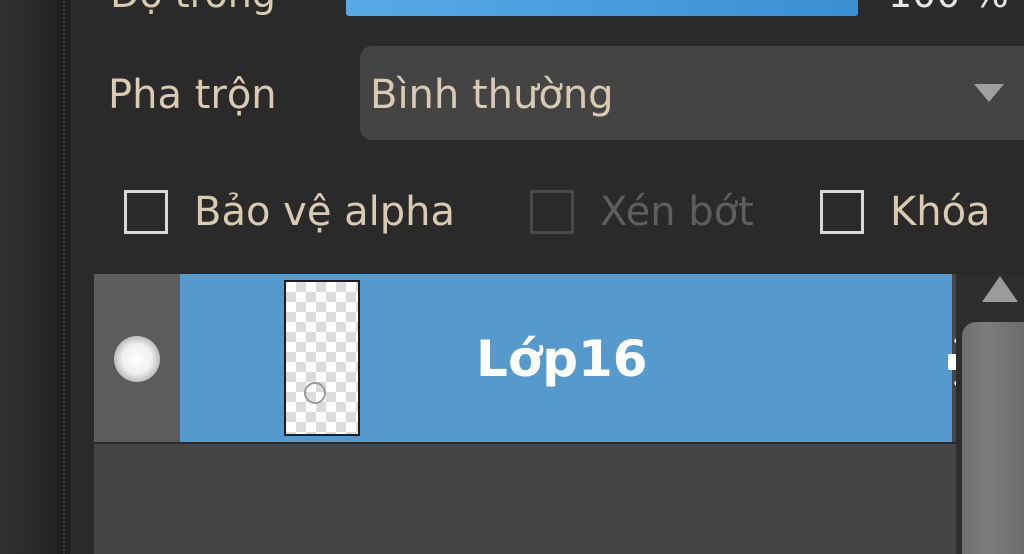  I want to click on splitter-grip, so click(64, 277).